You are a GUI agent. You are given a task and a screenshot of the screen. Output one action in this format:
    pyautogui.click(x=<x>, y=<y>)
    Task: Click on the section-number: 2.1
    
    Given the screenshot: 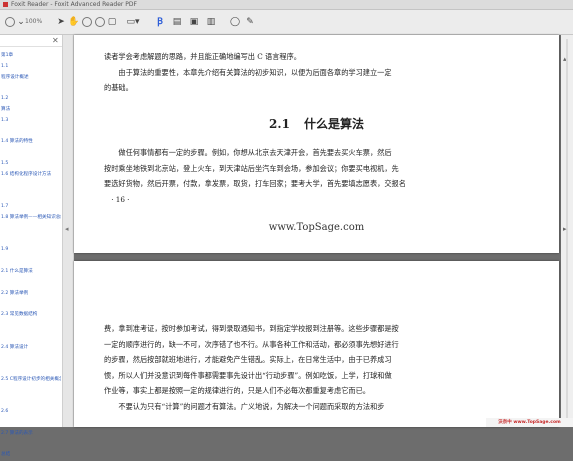 What is the action you would take?
    pyautogui.click(x=279, y=124)
    